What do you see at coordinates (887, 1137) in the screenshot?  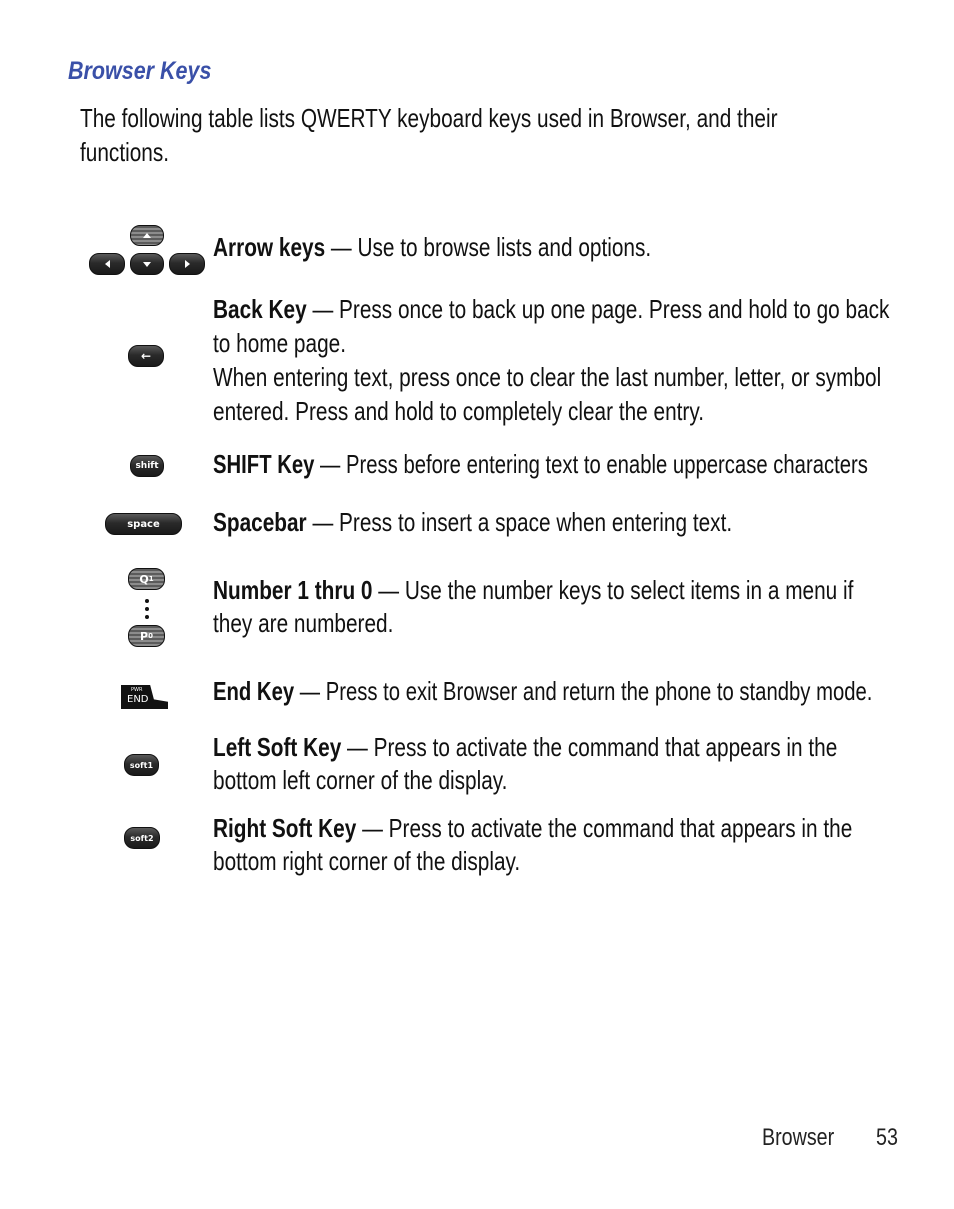 I see `page-number: 53` at bounding box center [887, 1137].